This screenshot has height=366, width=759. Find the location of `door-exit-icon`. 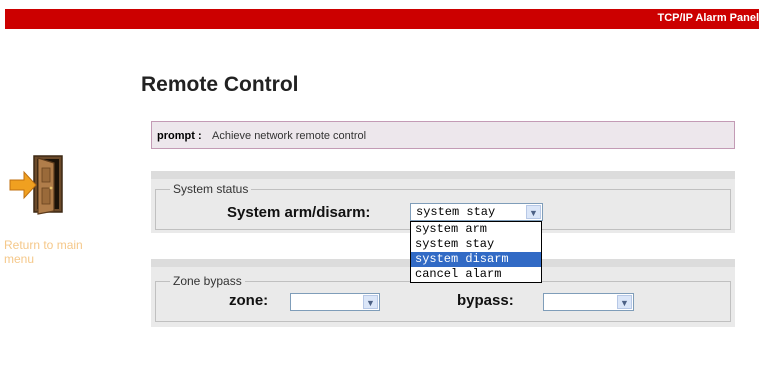

door-exit-icon is located at coordinates (38, 184).